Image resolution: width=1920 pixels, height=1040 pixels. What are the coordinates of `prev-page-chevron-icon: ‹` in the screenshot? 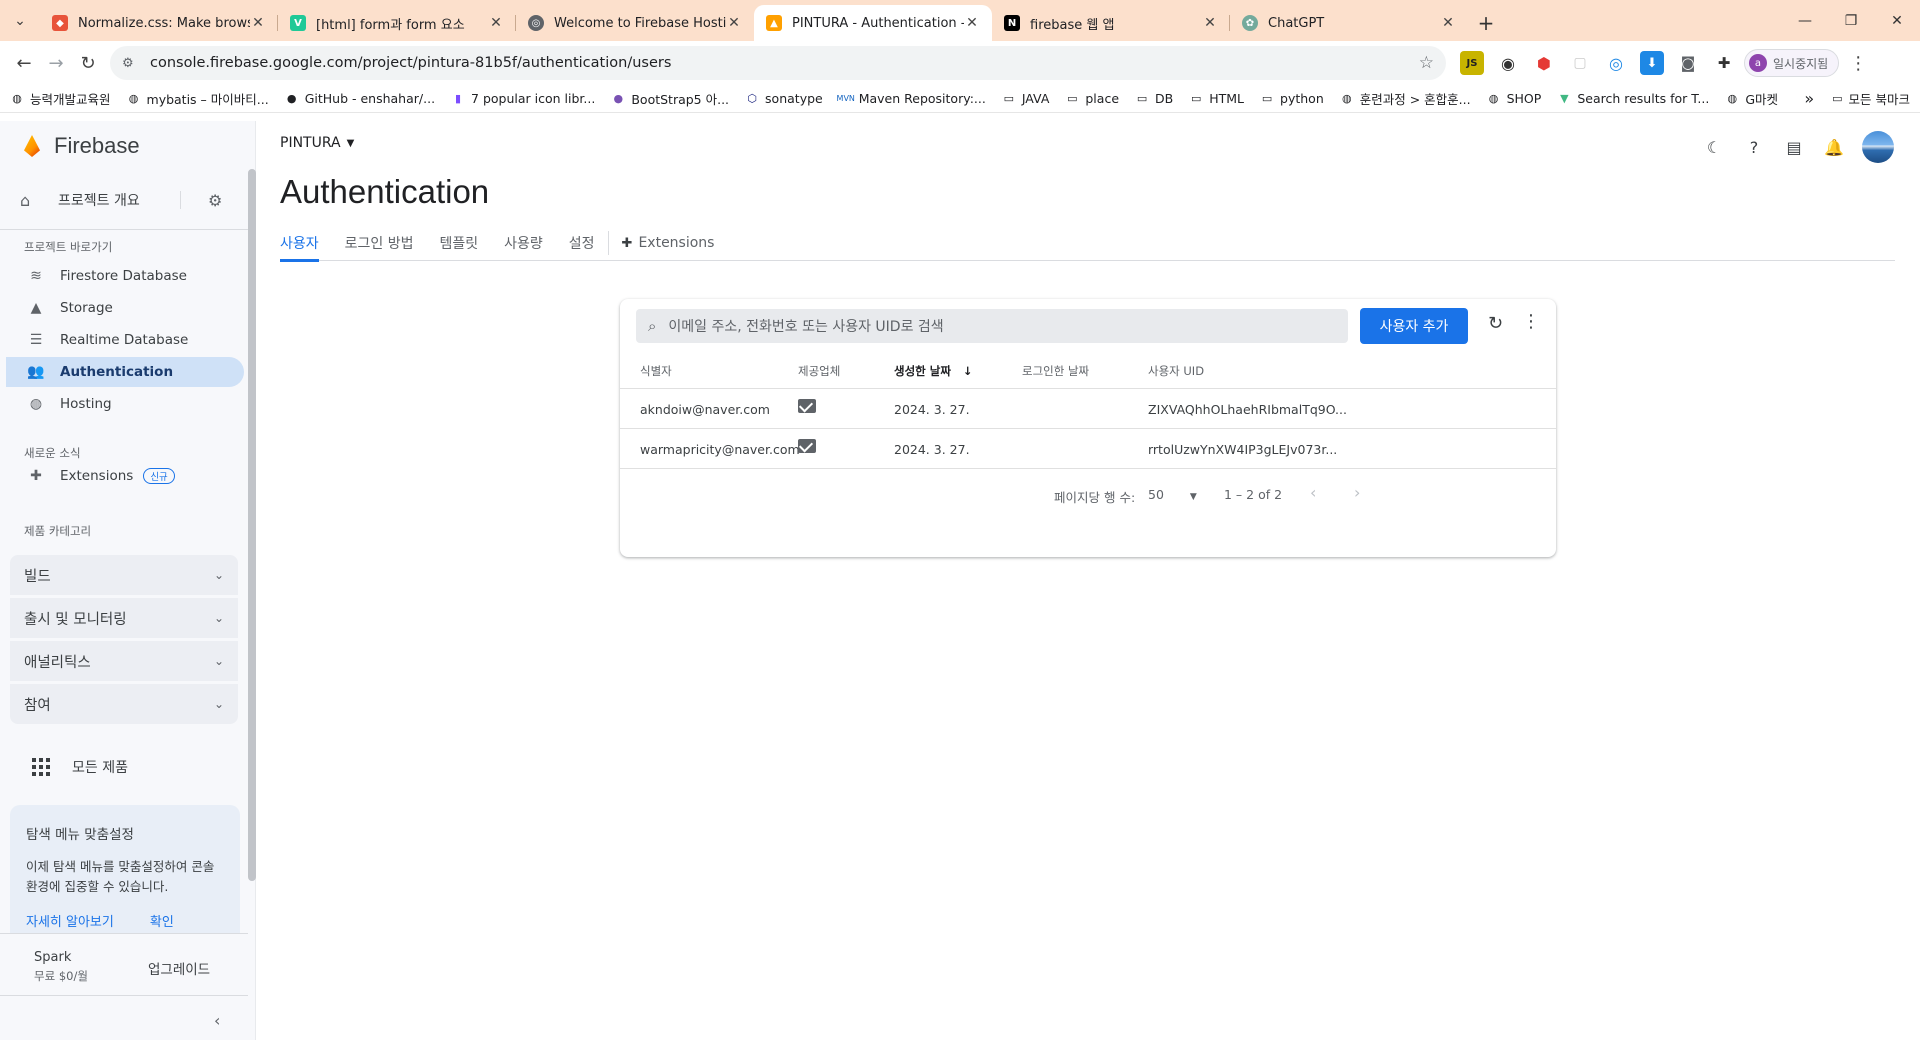 It's located at (1313, 492).